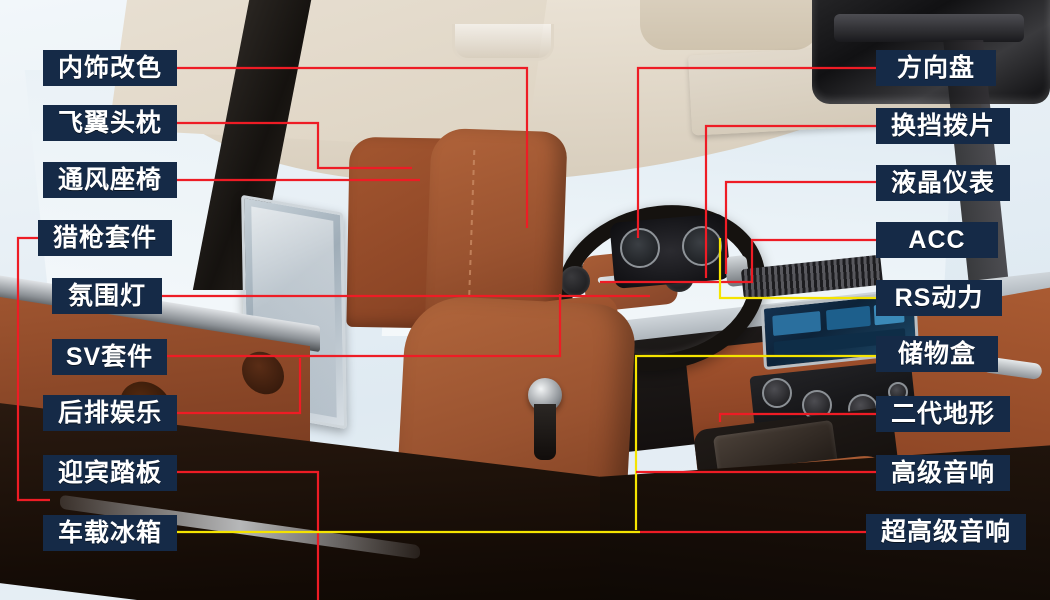 This screenshot has width=1050, height=600. Describe the element at coordinates (797, 417) in the screenshot. I see `lead-second-gen-terrain` at that location.